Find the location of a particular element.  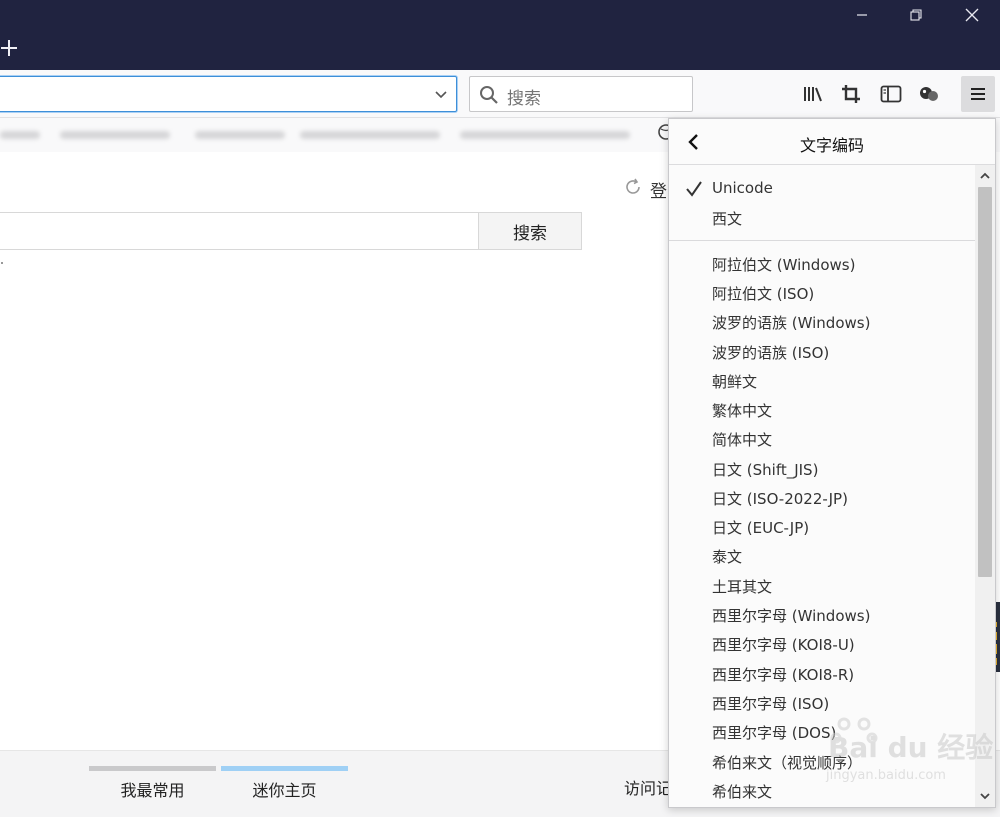

sync-icon is located at coordinates (633, 186).